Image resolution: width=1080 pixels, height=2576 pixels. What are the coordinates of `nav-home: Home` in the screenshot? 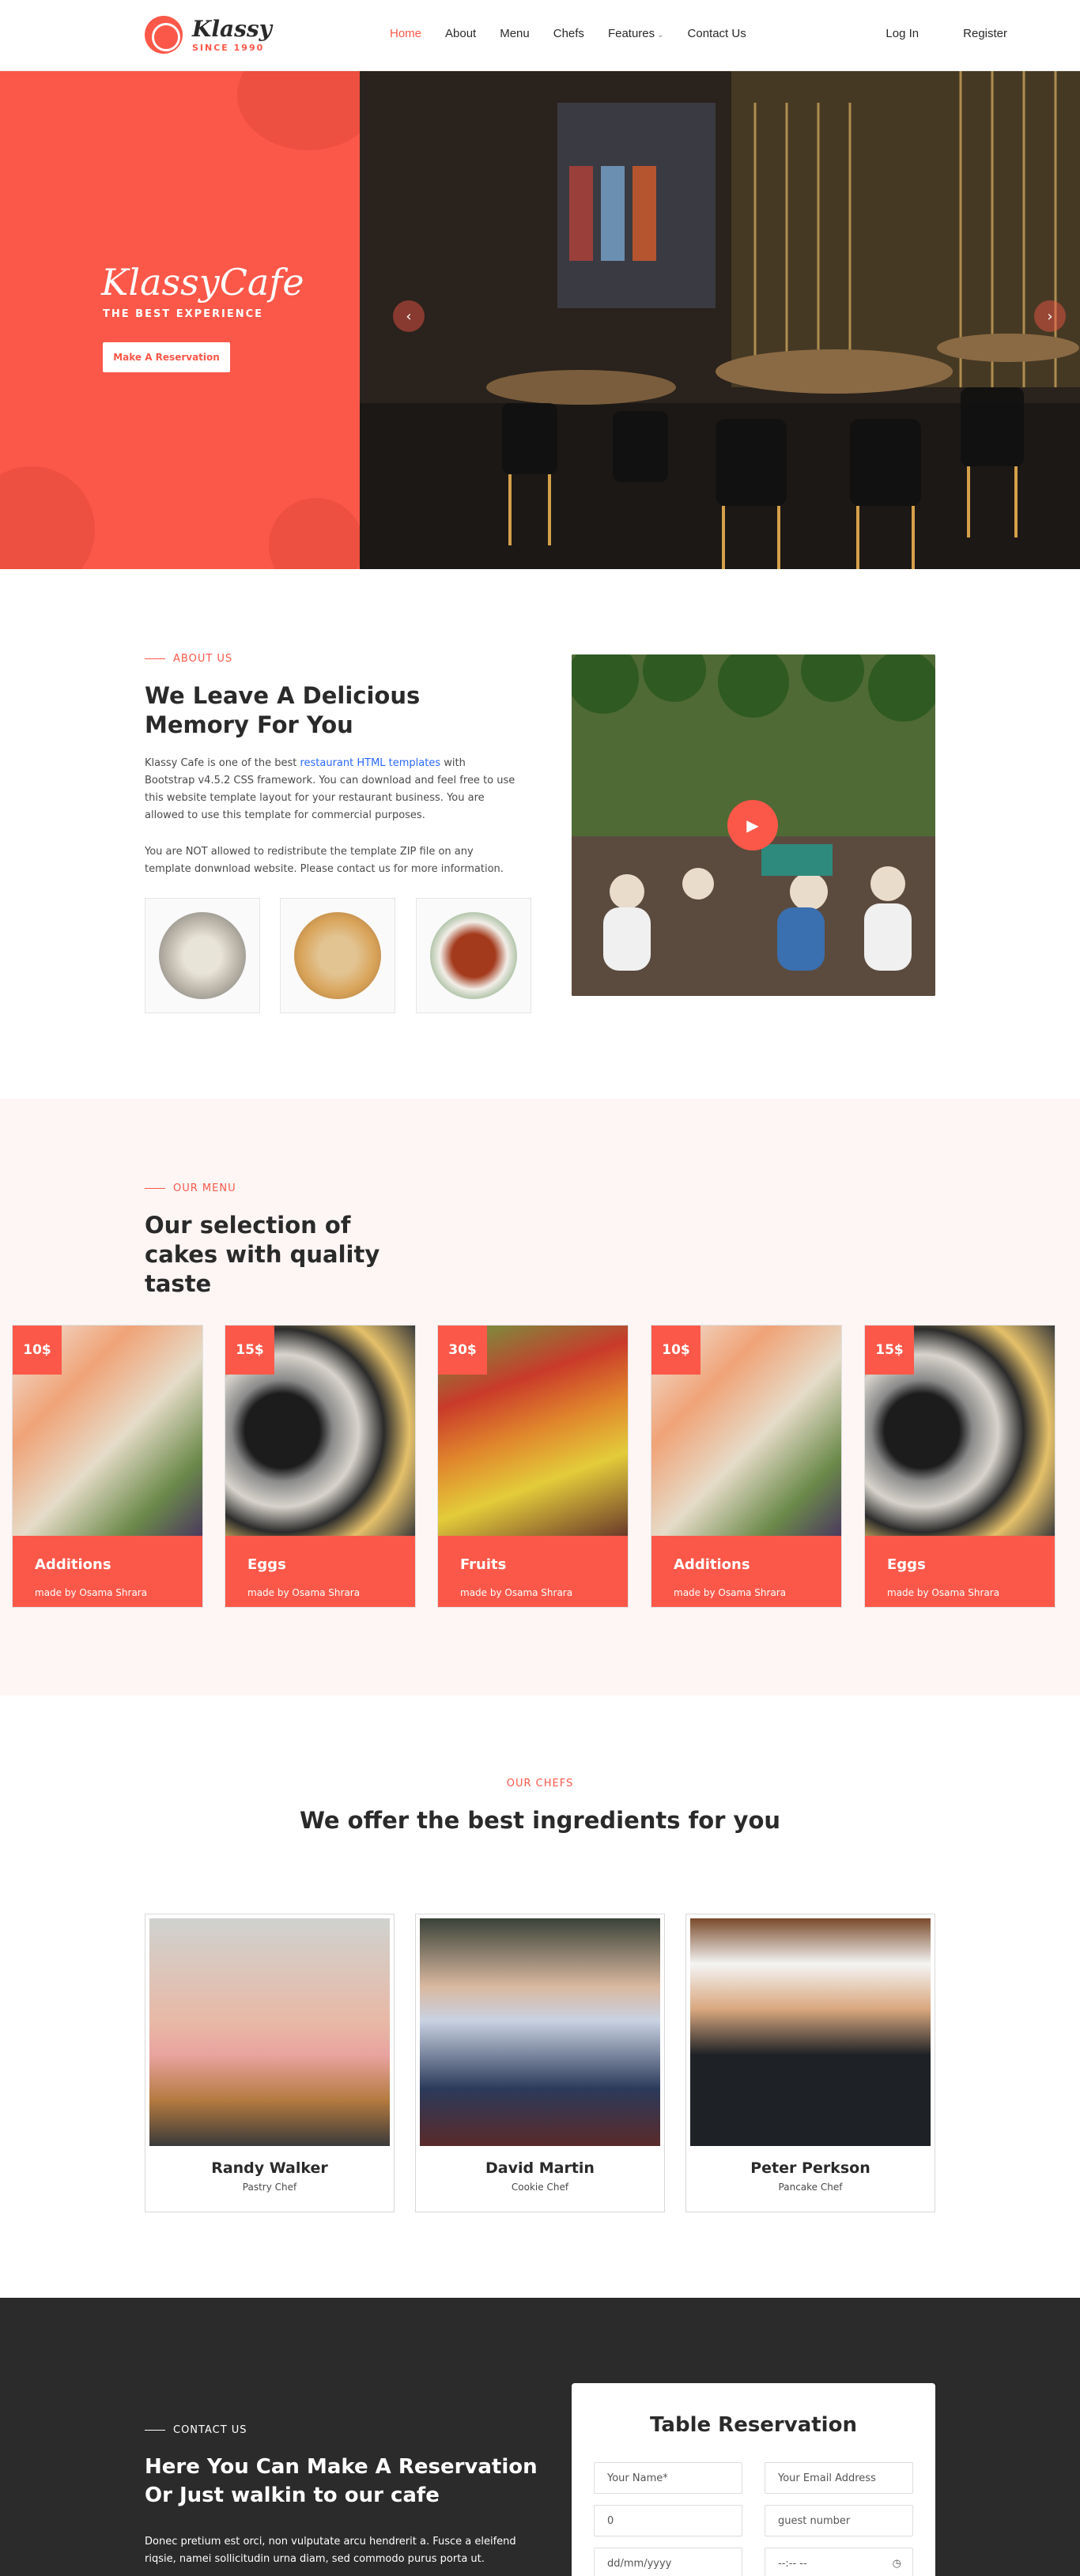 It's located at (405, 33).